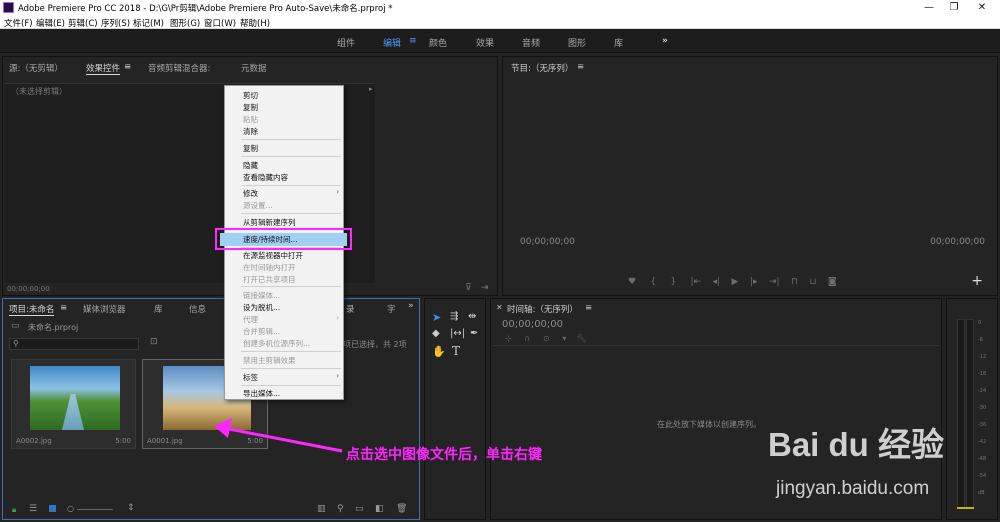 The image size is (1000, 522). What do you see at coordinates (485, 288) in the screenshot?
I see `export-icon: ⇥` at bounding box center [485, 288].